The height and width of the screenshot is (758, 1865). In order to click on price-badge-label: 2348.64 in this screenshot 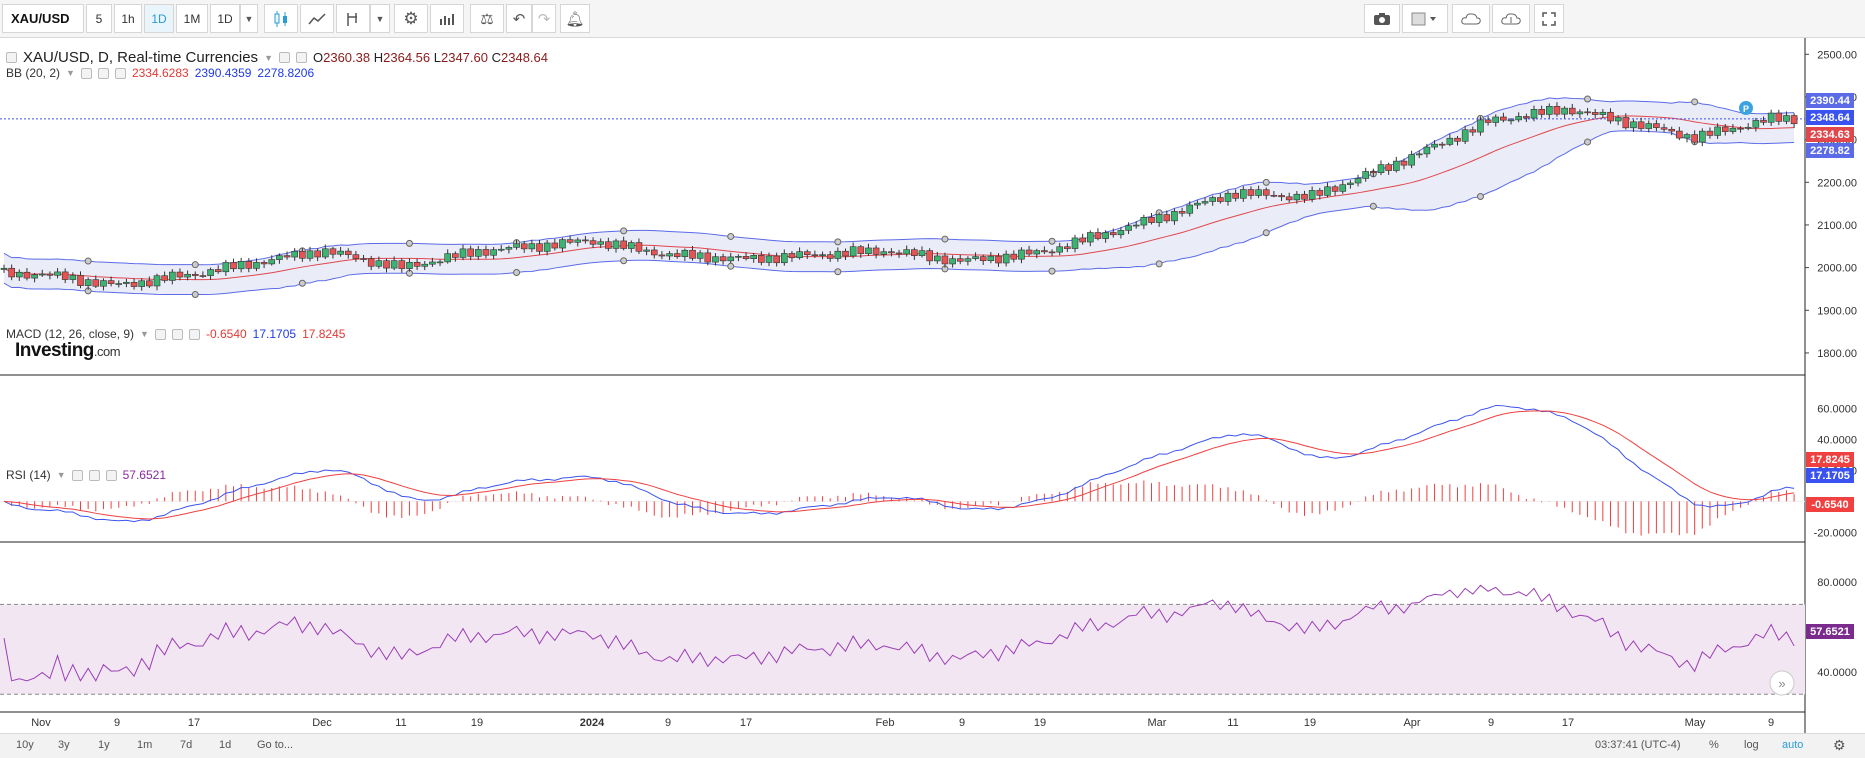, I will do `click(1830, 118)`.